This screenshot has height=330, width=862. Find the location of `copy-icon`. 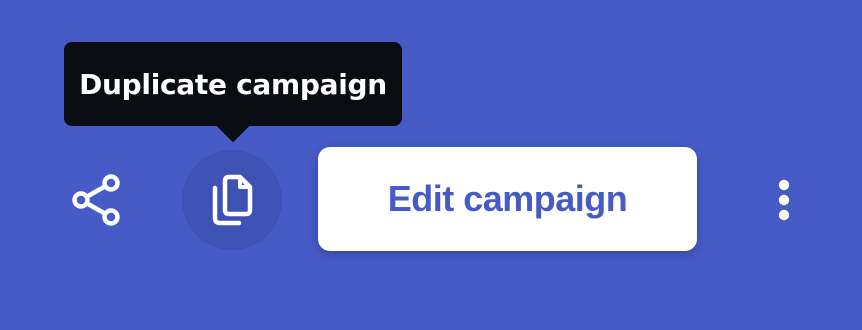

copy-icon is located at coordinates (232, 200).